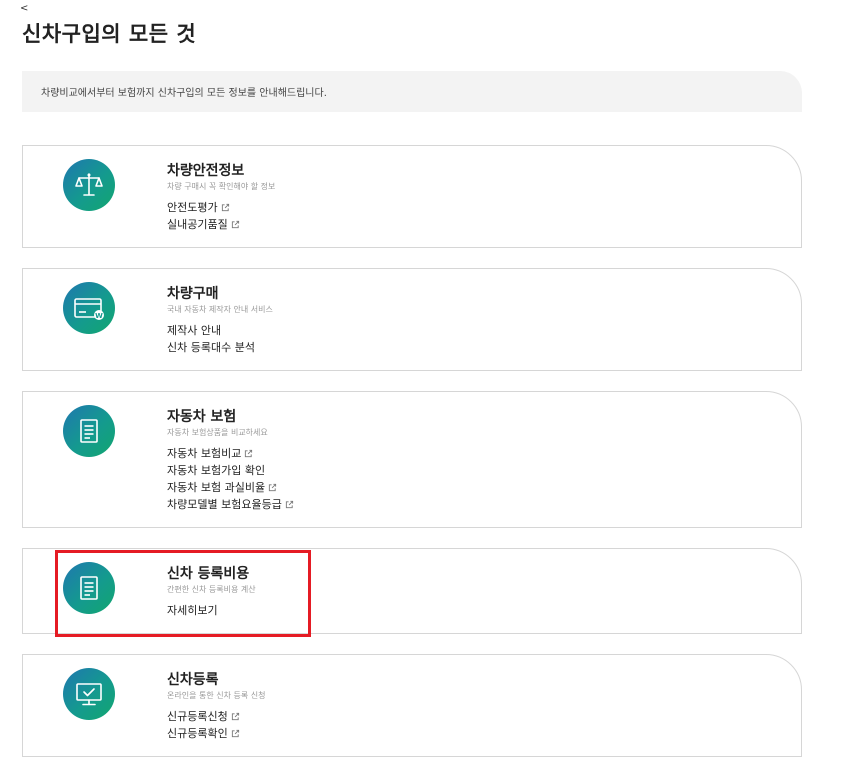  I want to click on page-title: 신차구입의 모든 것, so click(109, 34).